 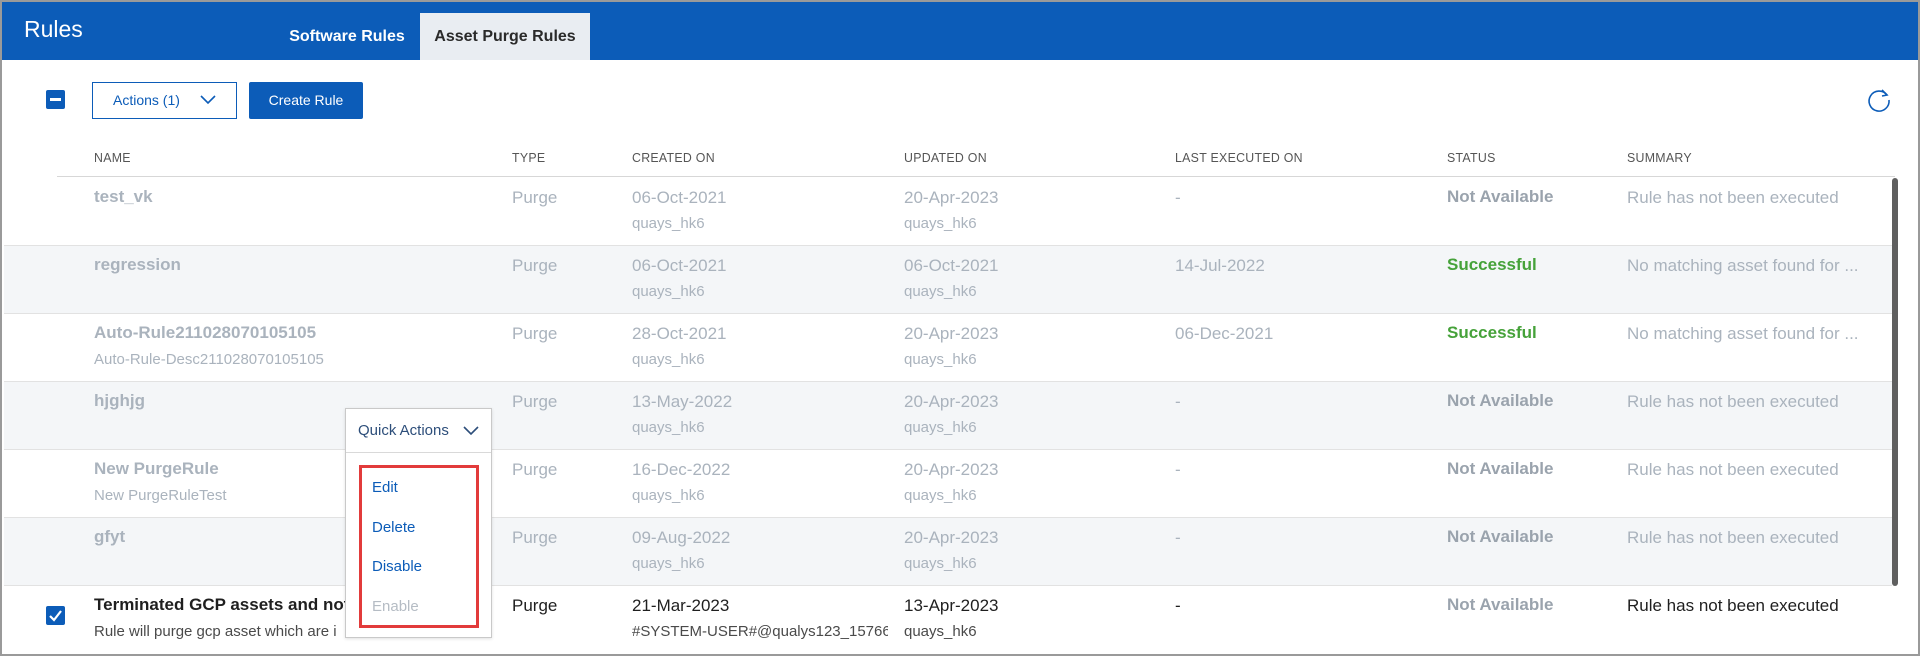 I want to click on actions-dropdown-button: Actions (1), so click(x=164, y=100).